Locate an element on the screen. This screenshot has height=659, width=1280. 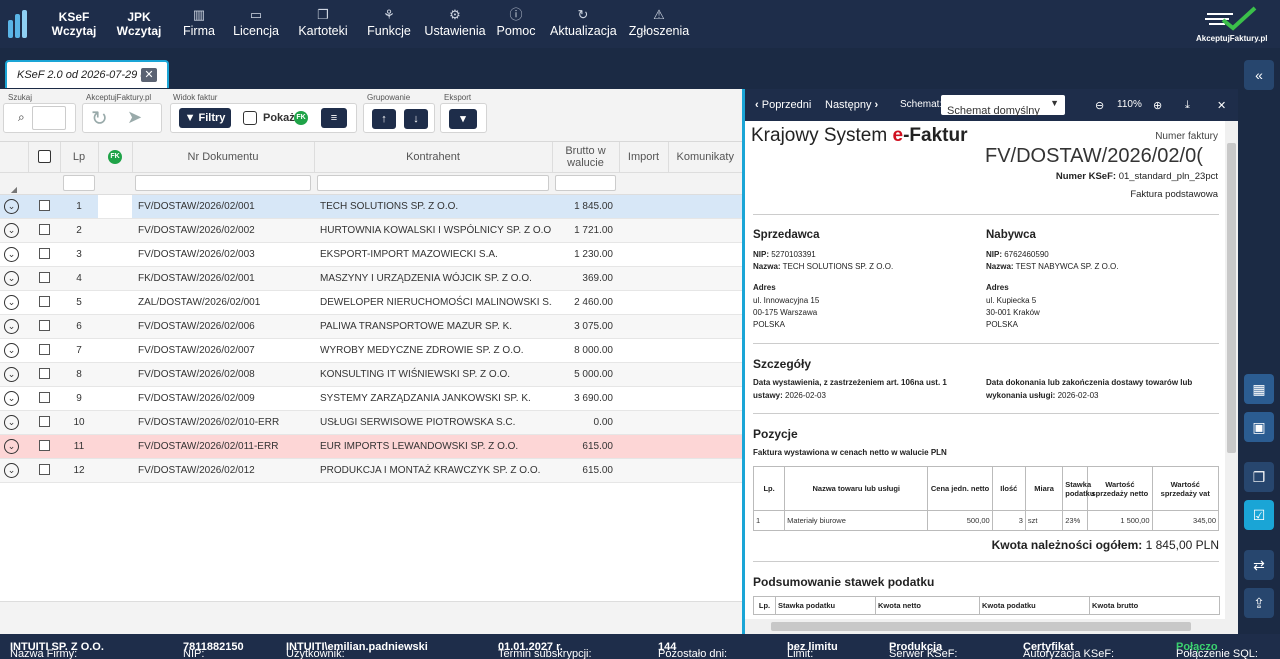
row-lp: 4 is located at coordinates (79, 278).